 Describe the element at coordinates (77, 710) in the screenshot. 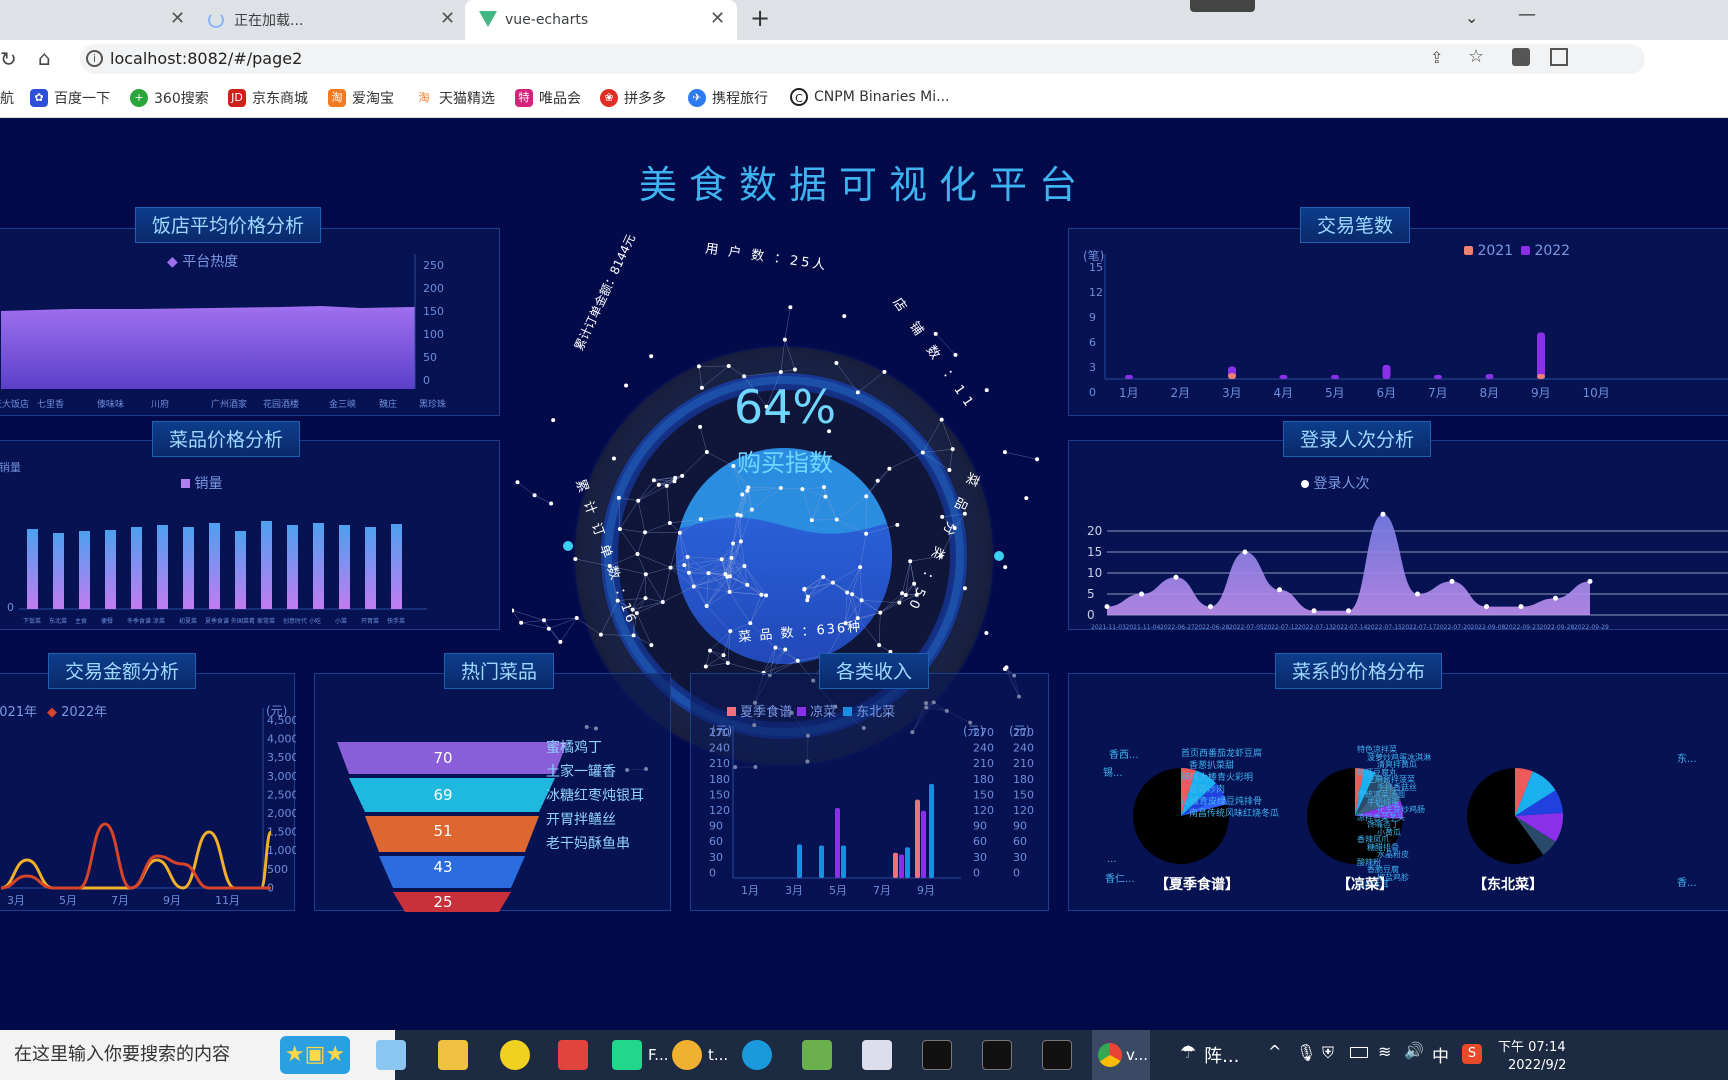

I see `legend-item: ◆ 2022年` at that location.